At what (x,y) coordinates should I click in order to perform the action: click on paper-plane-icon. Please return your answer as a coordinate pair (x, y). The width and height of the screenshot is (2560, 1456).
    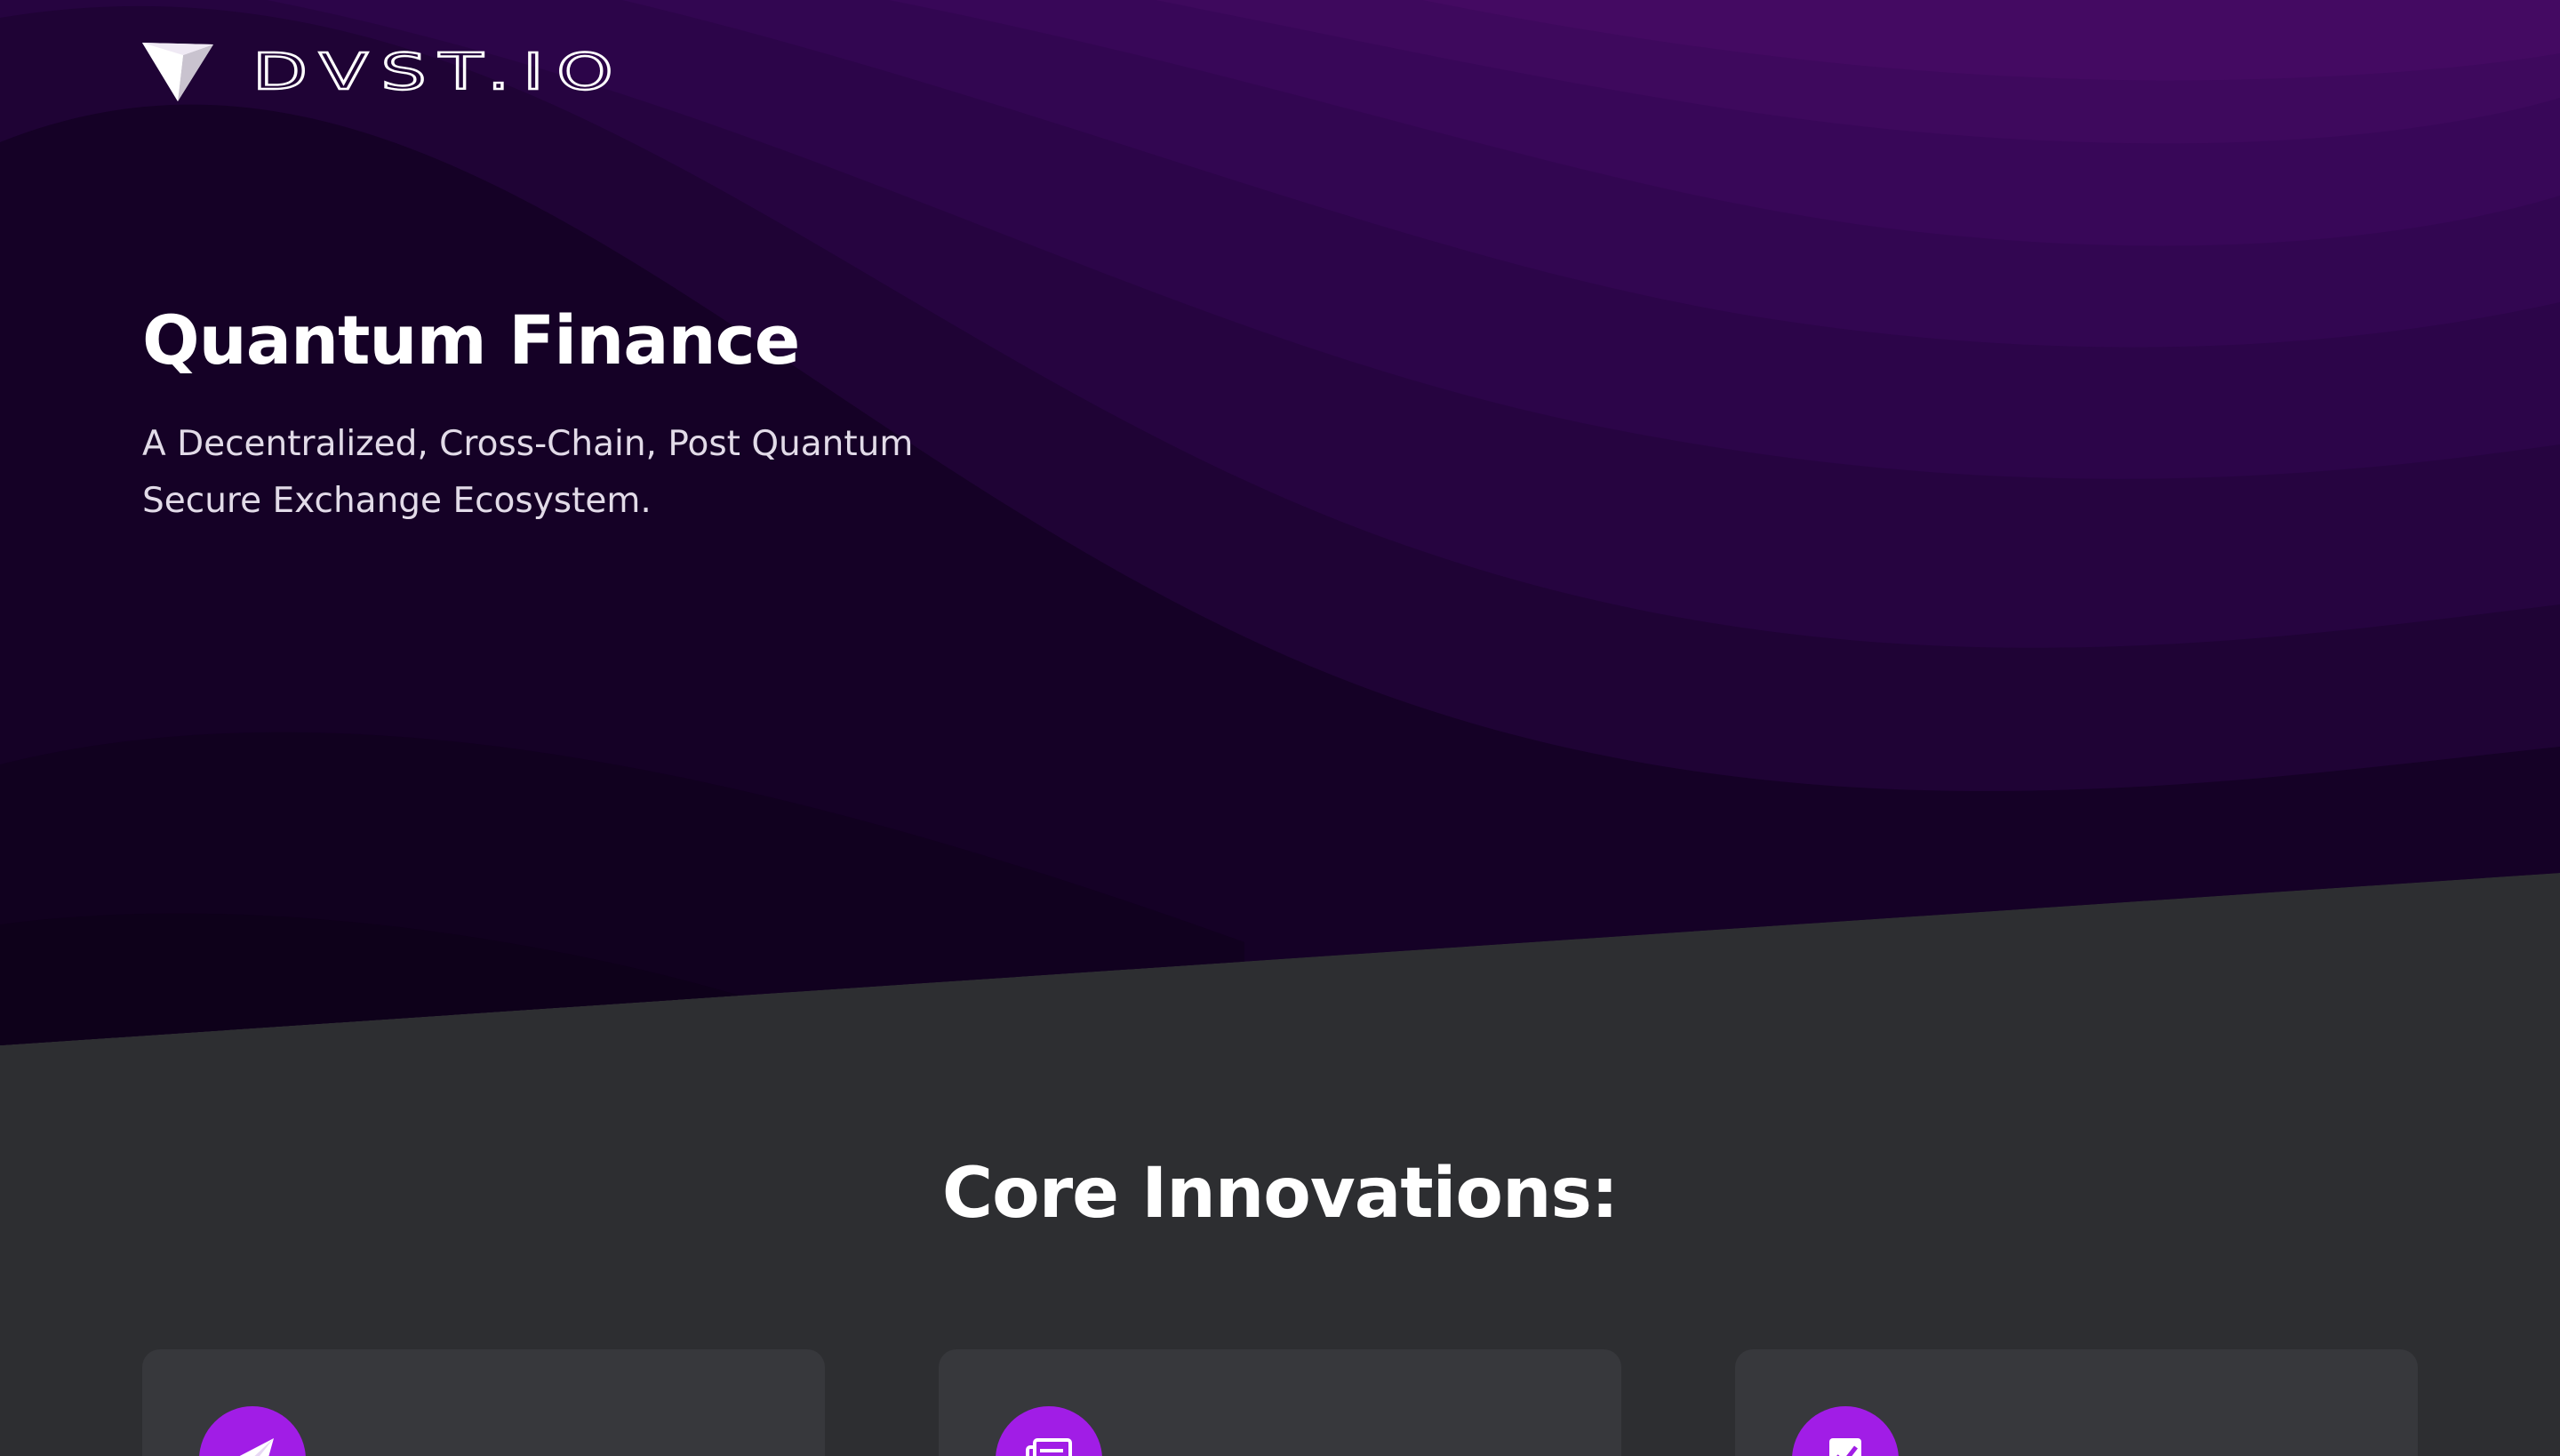
    Looking at the image, I should click on (252, 1431).